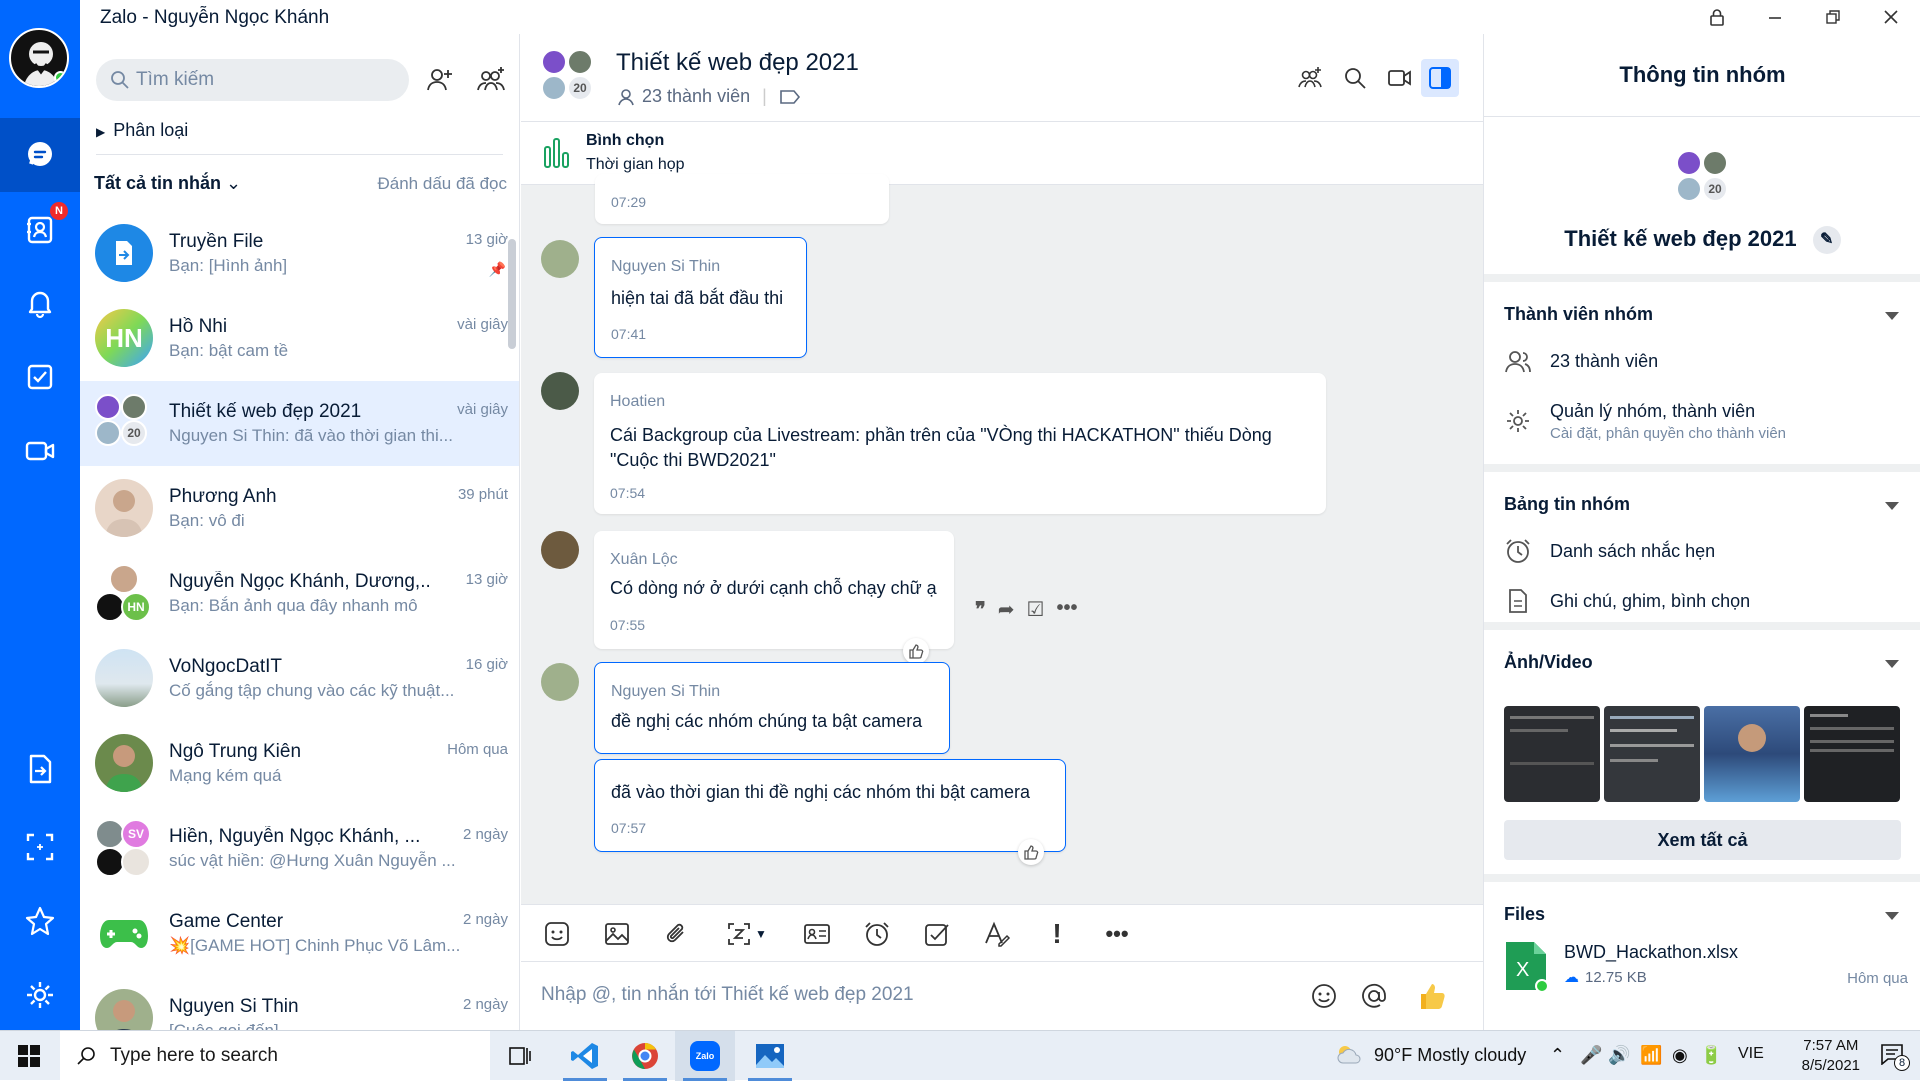 Image resolution: width=1920 pixels, height=1081 pixels. What do you see at coordinates (1567, 504) in the screenshot?
I see `section-title: Bảng tin nhóm` at bounding box center [1567, 504].